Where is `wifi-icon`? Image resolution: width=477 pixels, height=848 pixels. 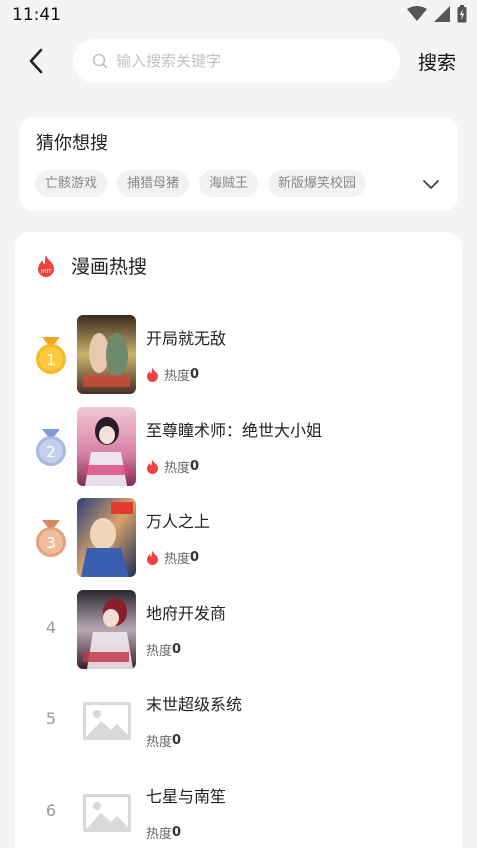 wifi-icon is located at coordinates (417, 13).